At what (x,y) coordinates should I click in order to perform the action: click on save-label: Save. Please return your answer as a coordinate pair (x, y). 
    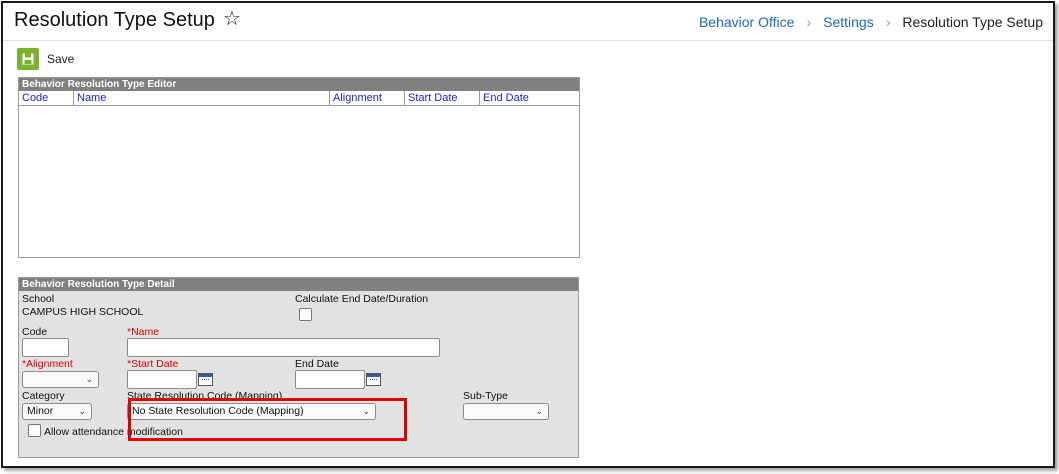
    Looking at the image, I should click on (61, 59).